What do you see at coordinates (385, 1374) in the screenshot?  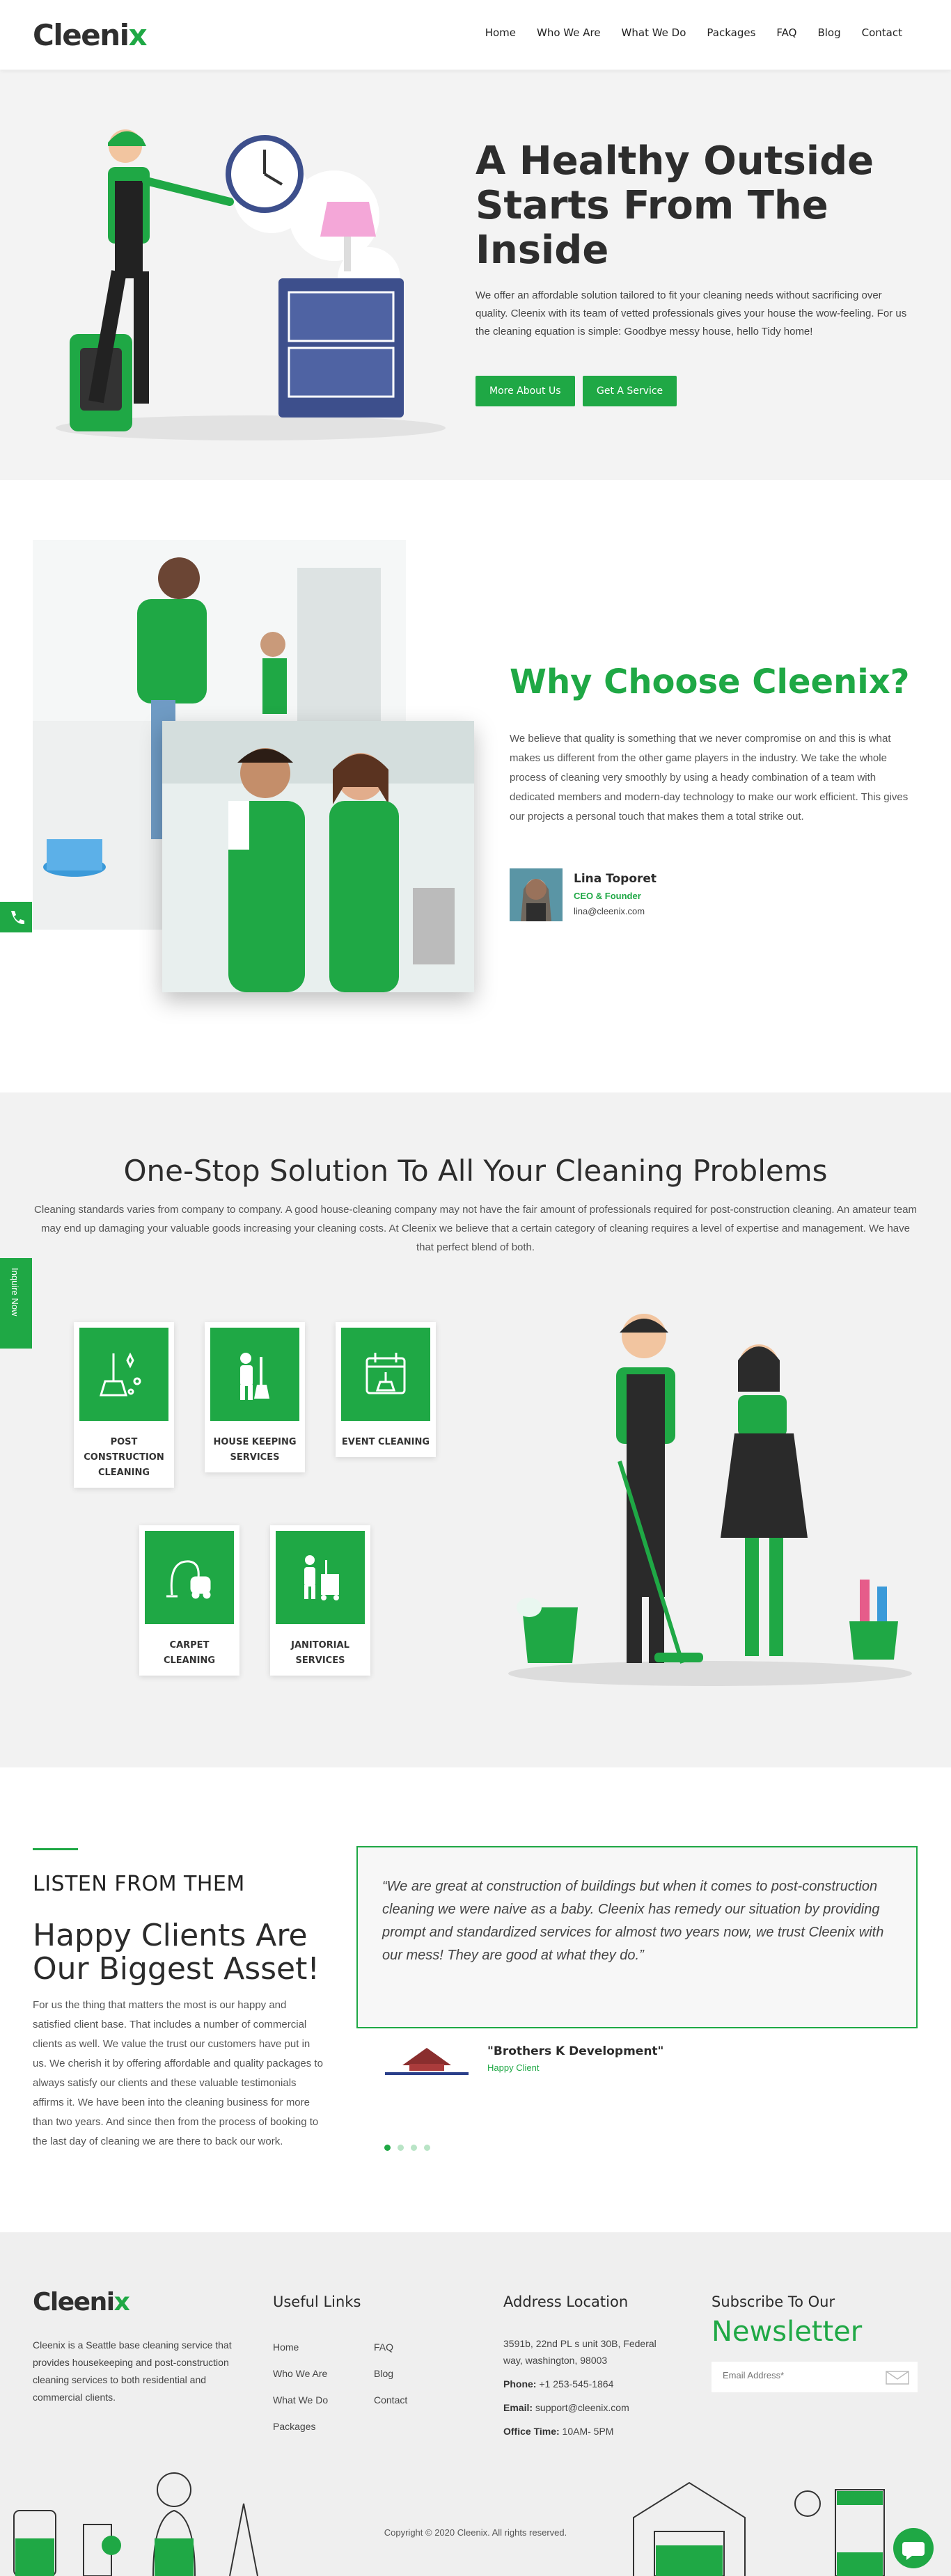 I see `calendar-broom-icon` at bounding box center [385, 1374].